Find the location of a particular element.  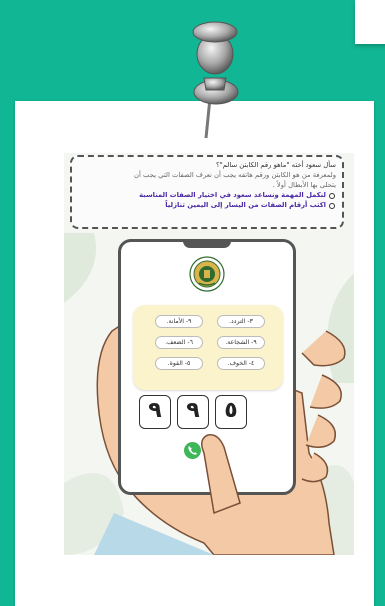

push-pin-icon is located at coordinates (215, 80).